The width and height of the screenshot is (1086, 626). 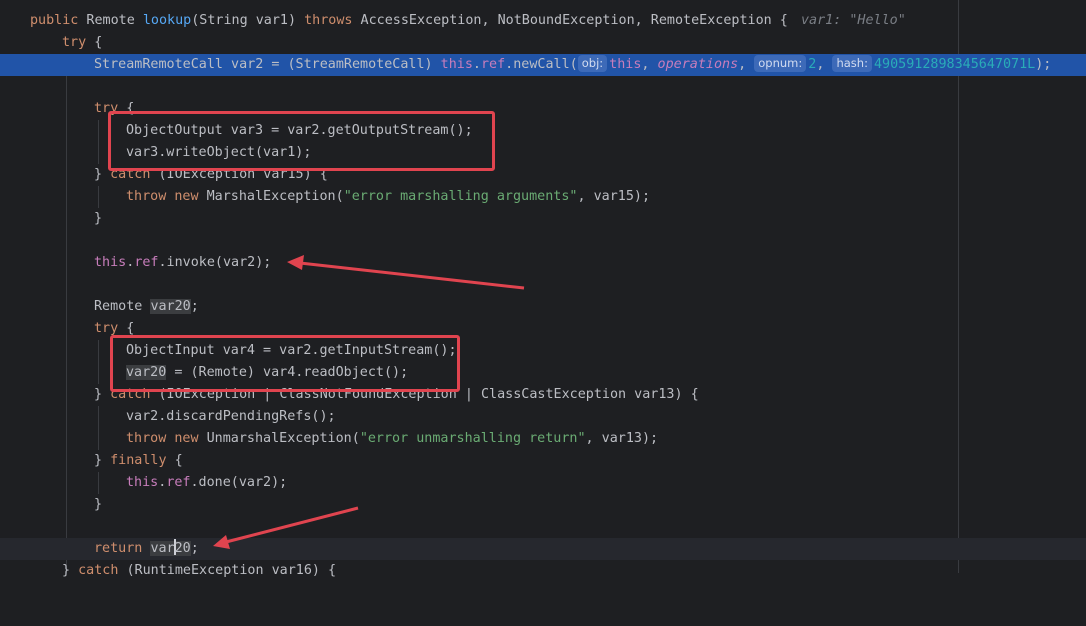 What do you see at coordinates (412, 275) in the screenshot?
I see `annotation-arrow-invoke` at bounding box center [412, 275].